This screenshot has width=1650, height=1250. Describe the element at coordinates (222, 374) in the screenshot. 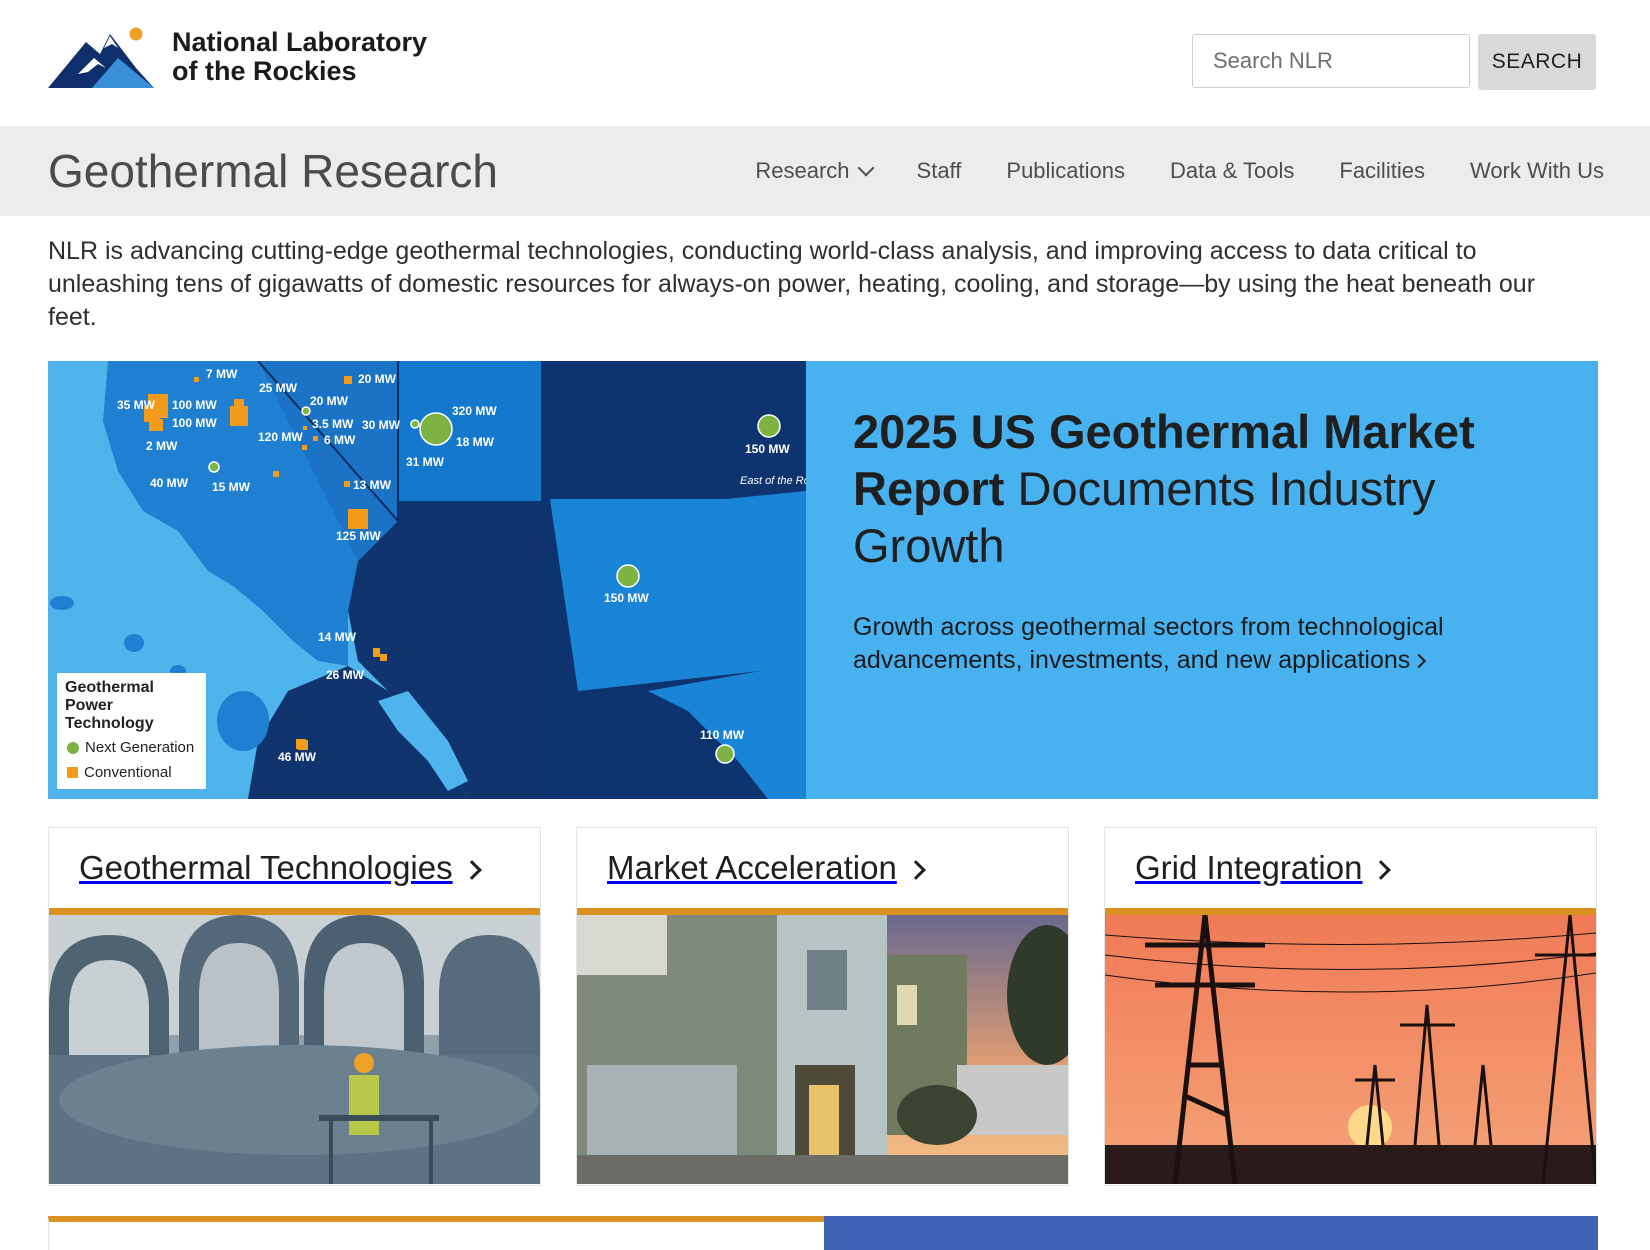

I see `map-label: 7 MW` at that location.